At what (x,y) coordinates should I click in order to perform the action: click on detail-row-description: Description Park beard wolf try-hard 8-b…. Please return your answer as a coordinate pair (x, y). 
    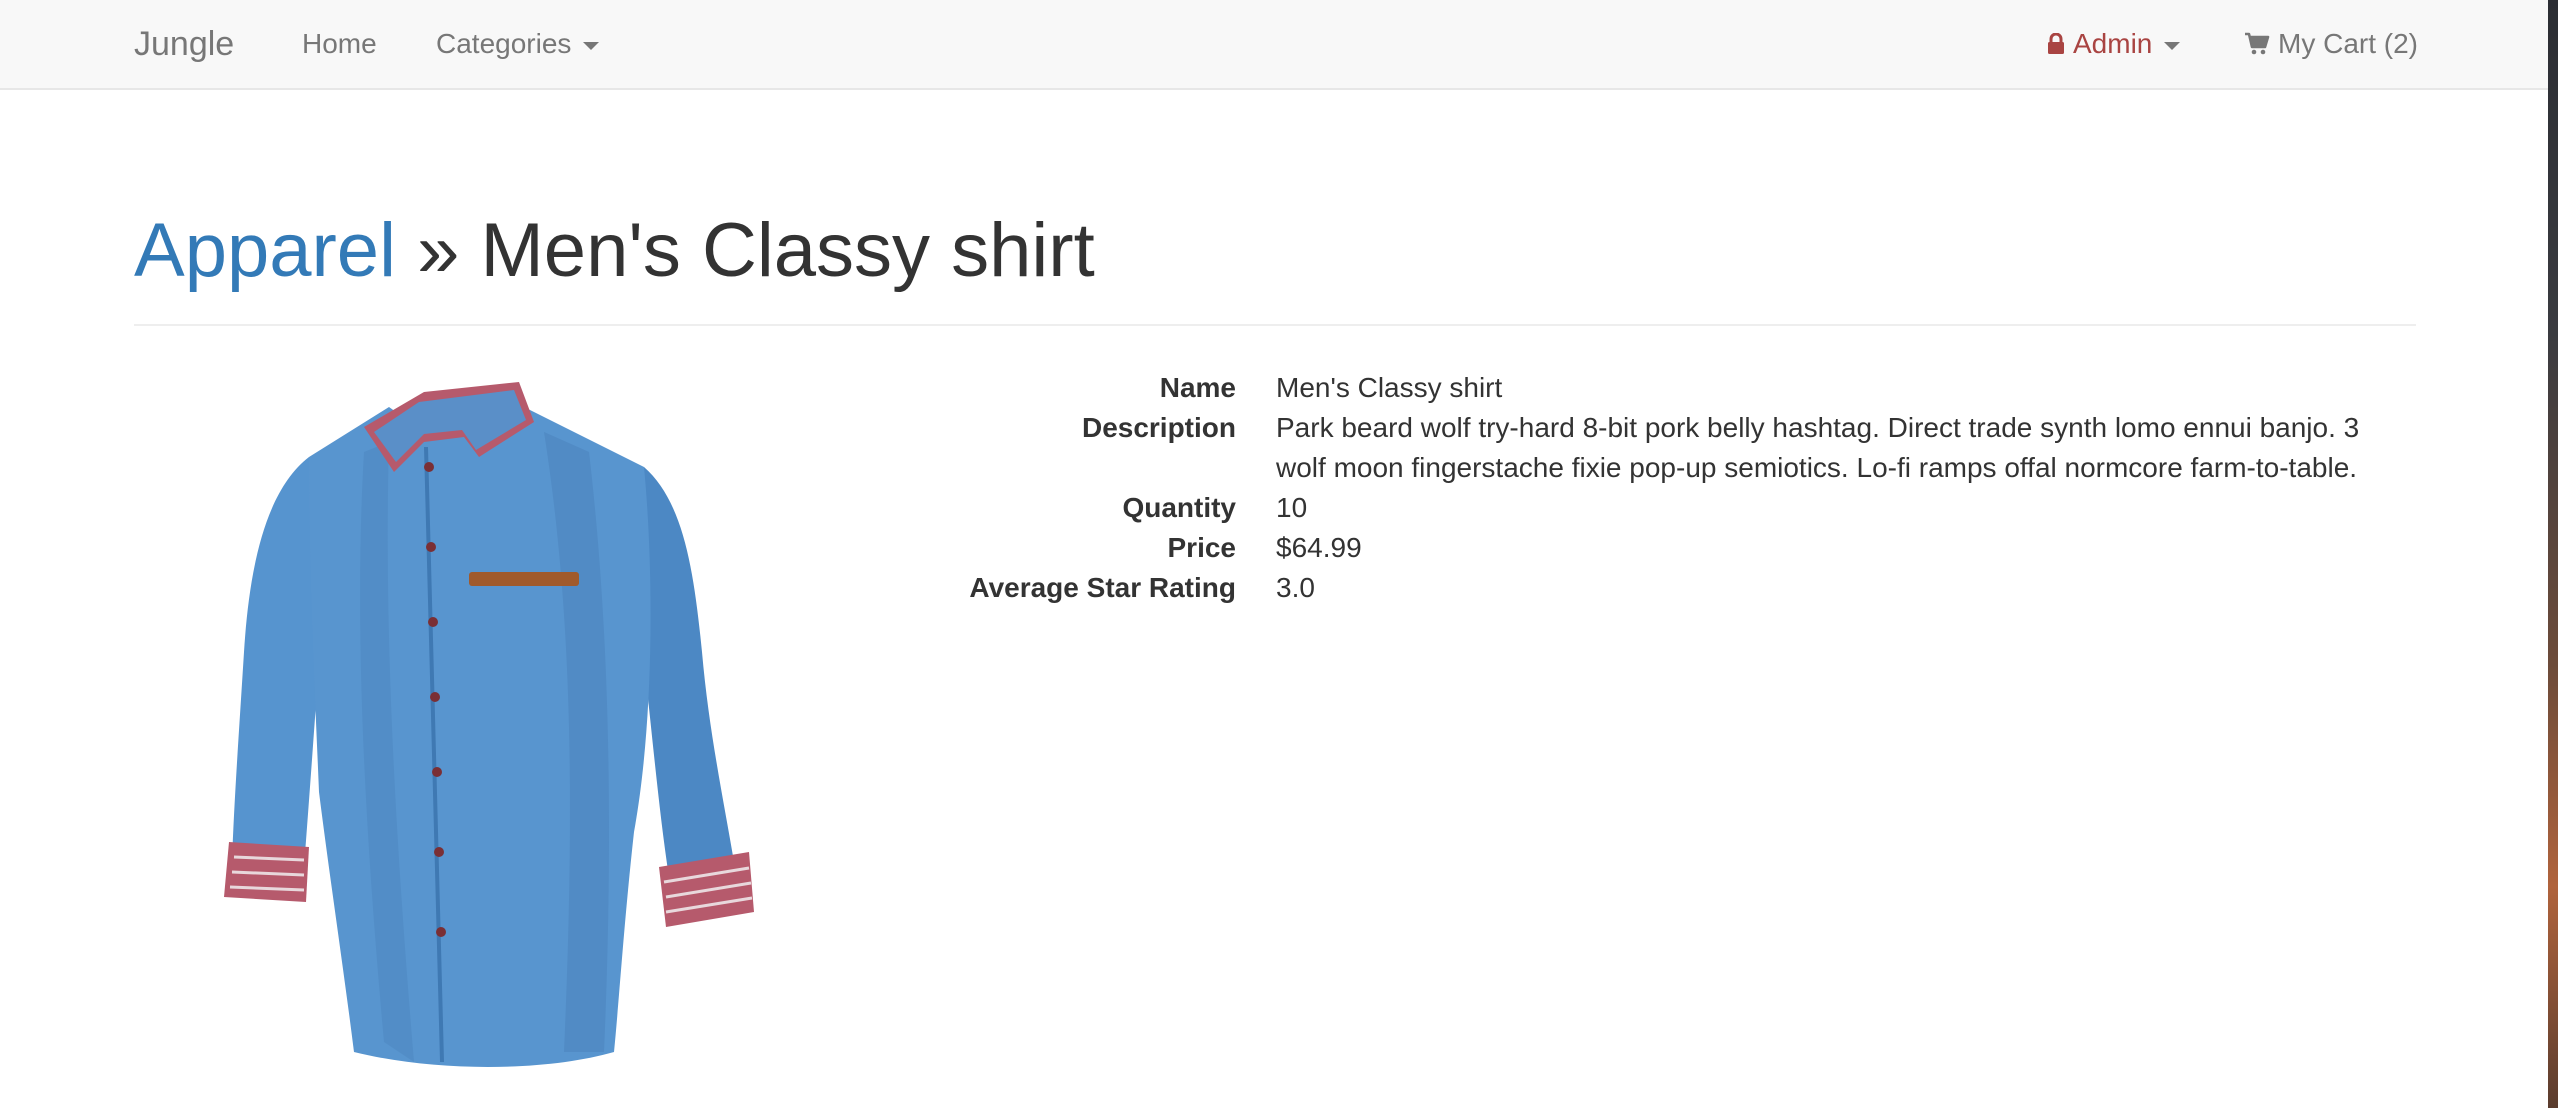
    Looking at the image, I should click on (1660, 448).